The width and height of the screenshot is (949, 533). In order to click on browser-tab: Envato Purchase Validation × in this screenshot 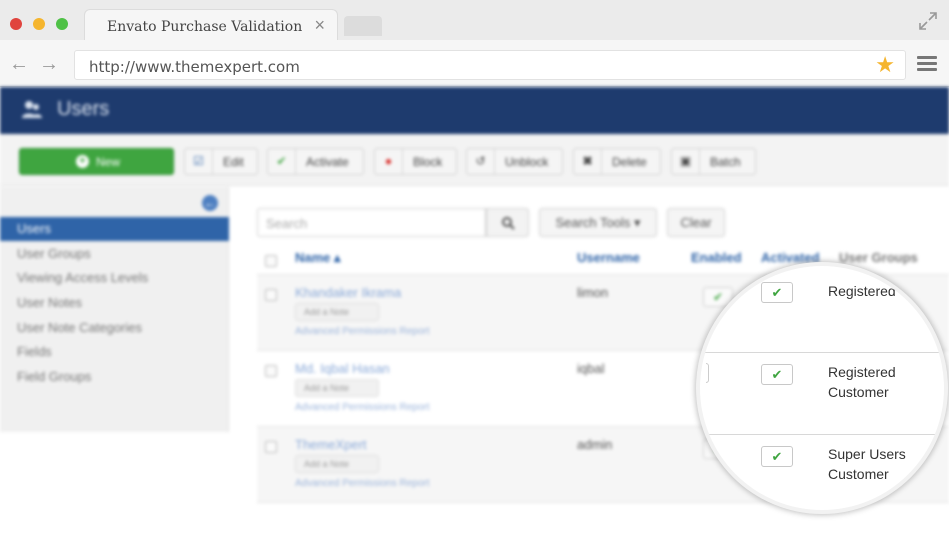, I will do `click(211, 24)`.